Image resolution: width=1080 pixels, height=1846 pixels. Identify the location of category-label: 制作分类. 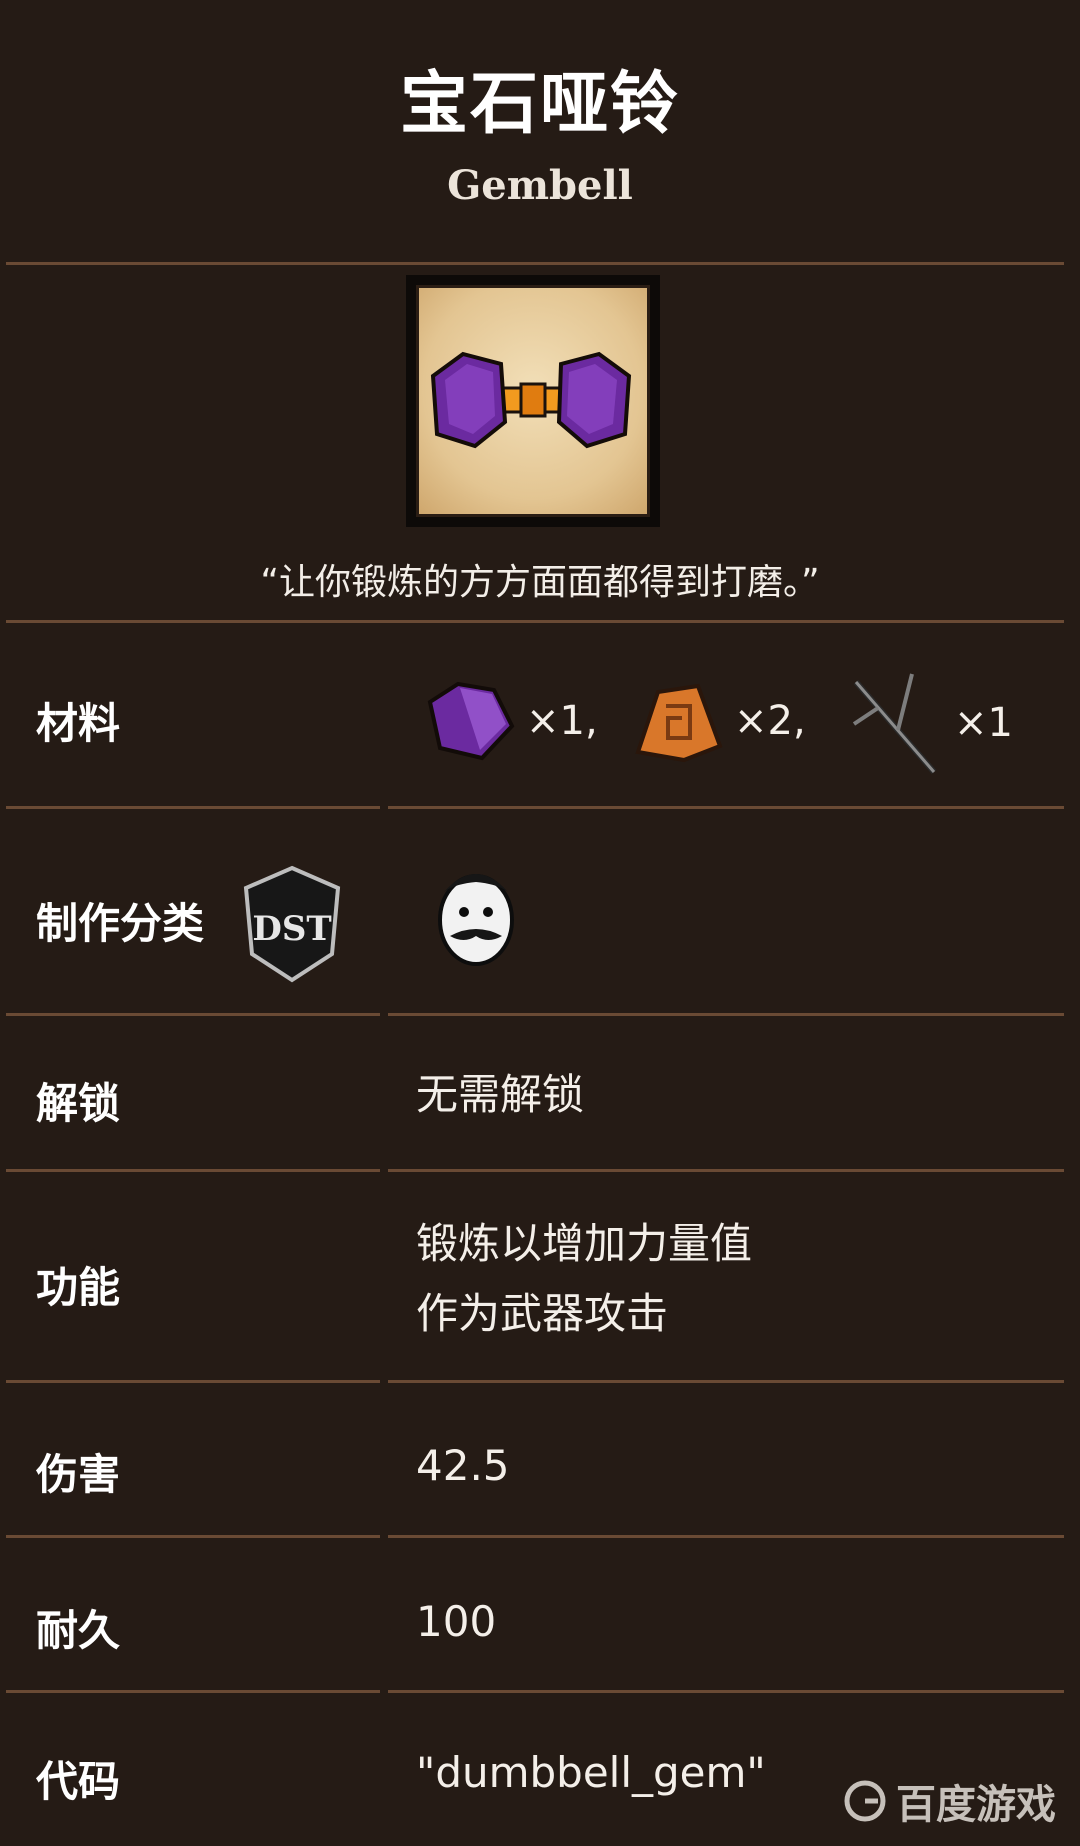
(120, 923).